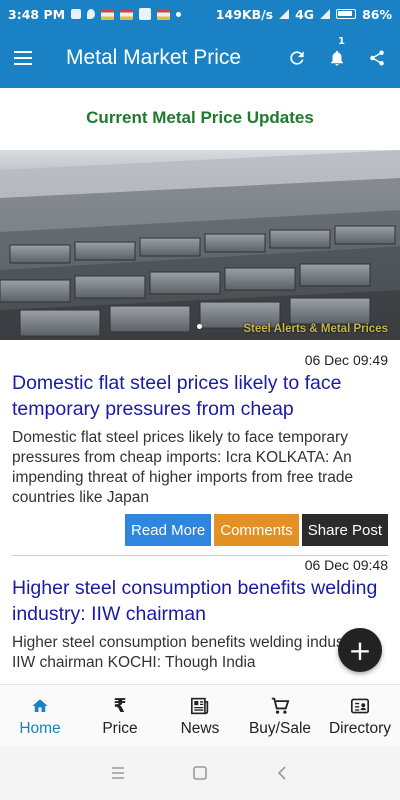  What do you see at coordinates (120, 705) in the screenshot?
I see `rupee-icon: ₹` at bounding box center [120, 705].